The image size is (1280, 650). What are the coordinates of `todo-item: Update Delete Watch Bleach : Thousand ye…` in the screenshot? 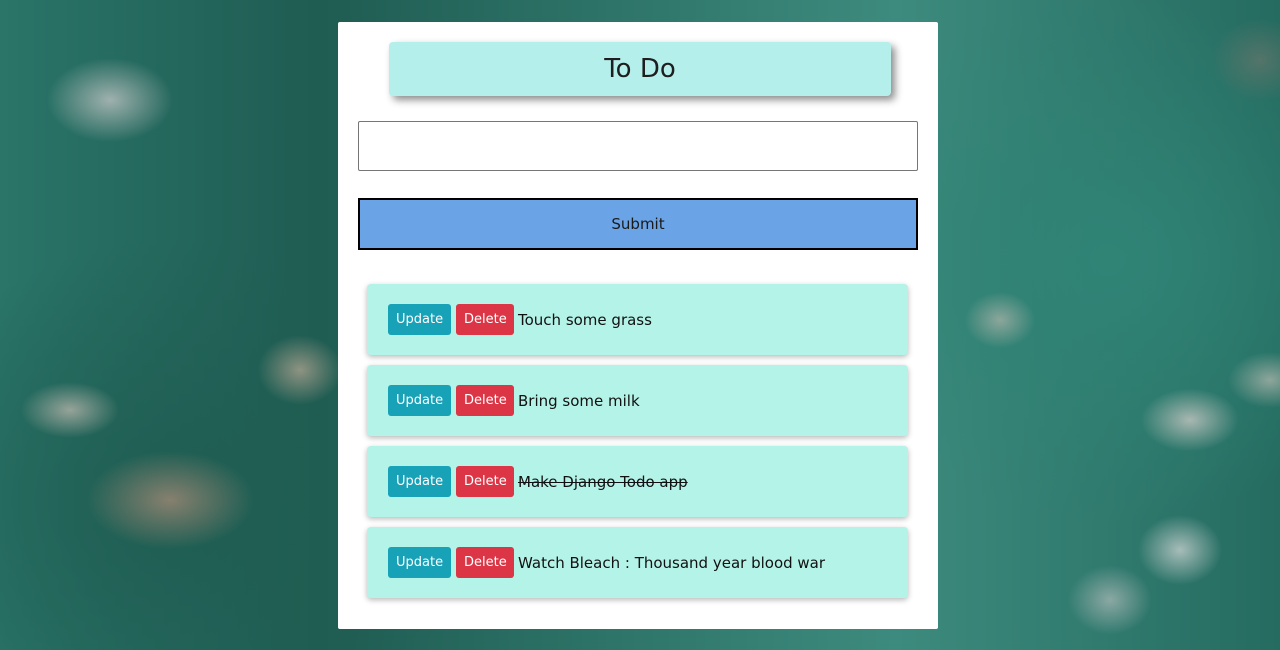 It's located at (637, 562).